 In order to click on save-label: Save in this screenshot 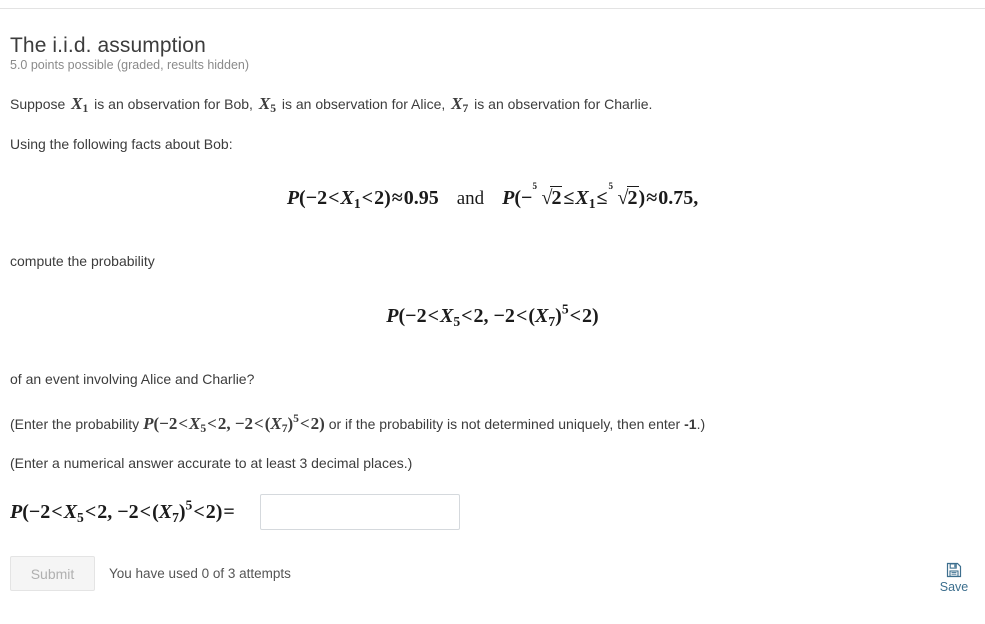, I will do `click(954, 587)`.